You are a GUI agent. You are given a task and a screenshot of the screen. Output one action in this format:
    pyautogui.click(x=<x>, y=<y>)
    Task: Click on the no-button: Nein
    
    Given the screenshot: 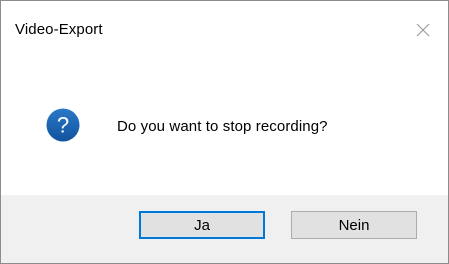 What is the action you would take?
    pyautogui.click(x=354, y=225)
    